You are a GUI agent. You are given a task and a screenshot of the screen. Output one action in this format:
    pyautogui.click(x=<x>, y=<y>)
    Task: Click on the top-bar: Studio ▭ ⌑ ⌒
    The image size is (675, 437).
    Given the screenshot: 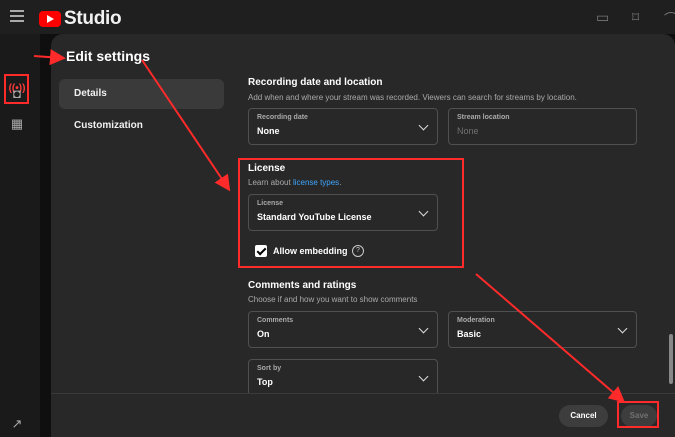 What is the action you would take?
    pyautogui.click(x=337, y=17)
    